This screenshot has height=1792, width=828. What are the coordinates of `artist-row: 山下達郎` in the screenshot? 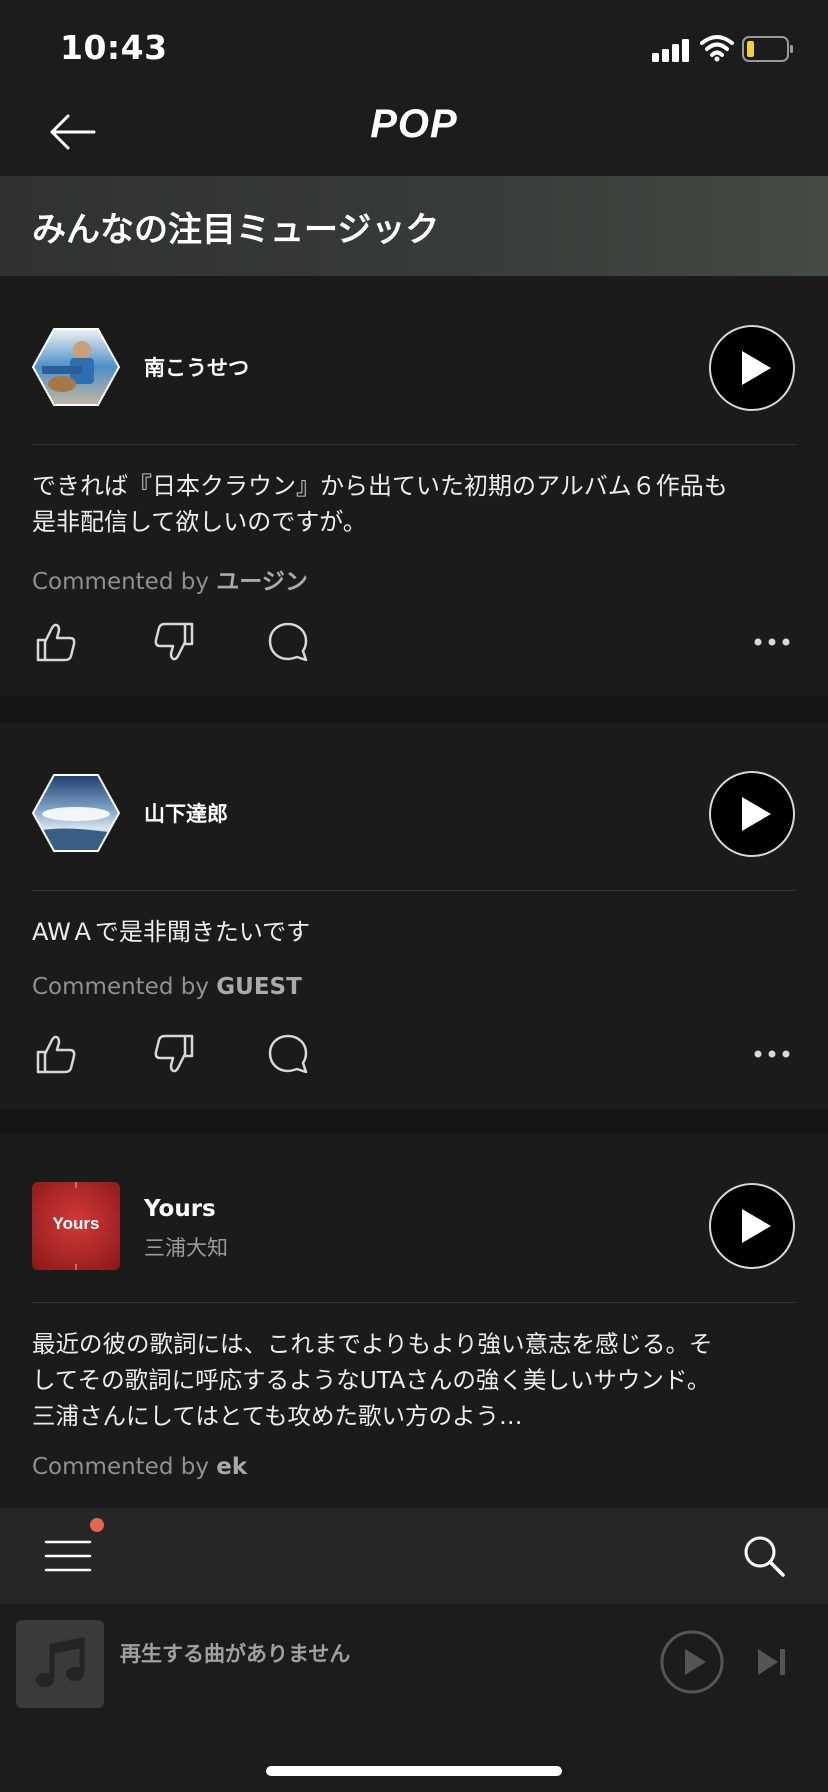 It's located at (414, 807).